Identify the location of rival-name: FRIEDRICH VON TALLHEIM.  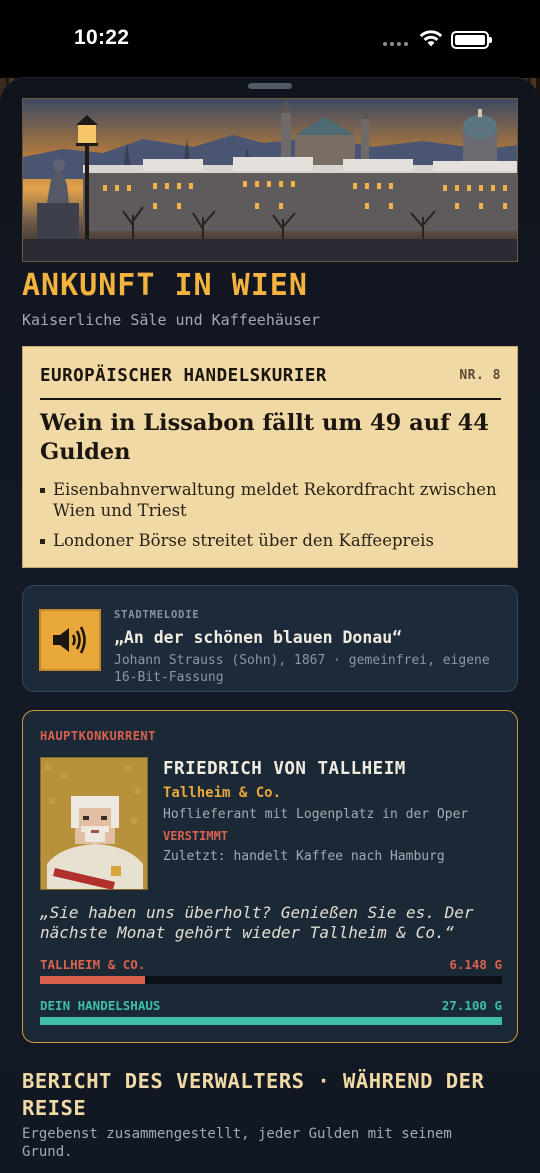
(284, 769).